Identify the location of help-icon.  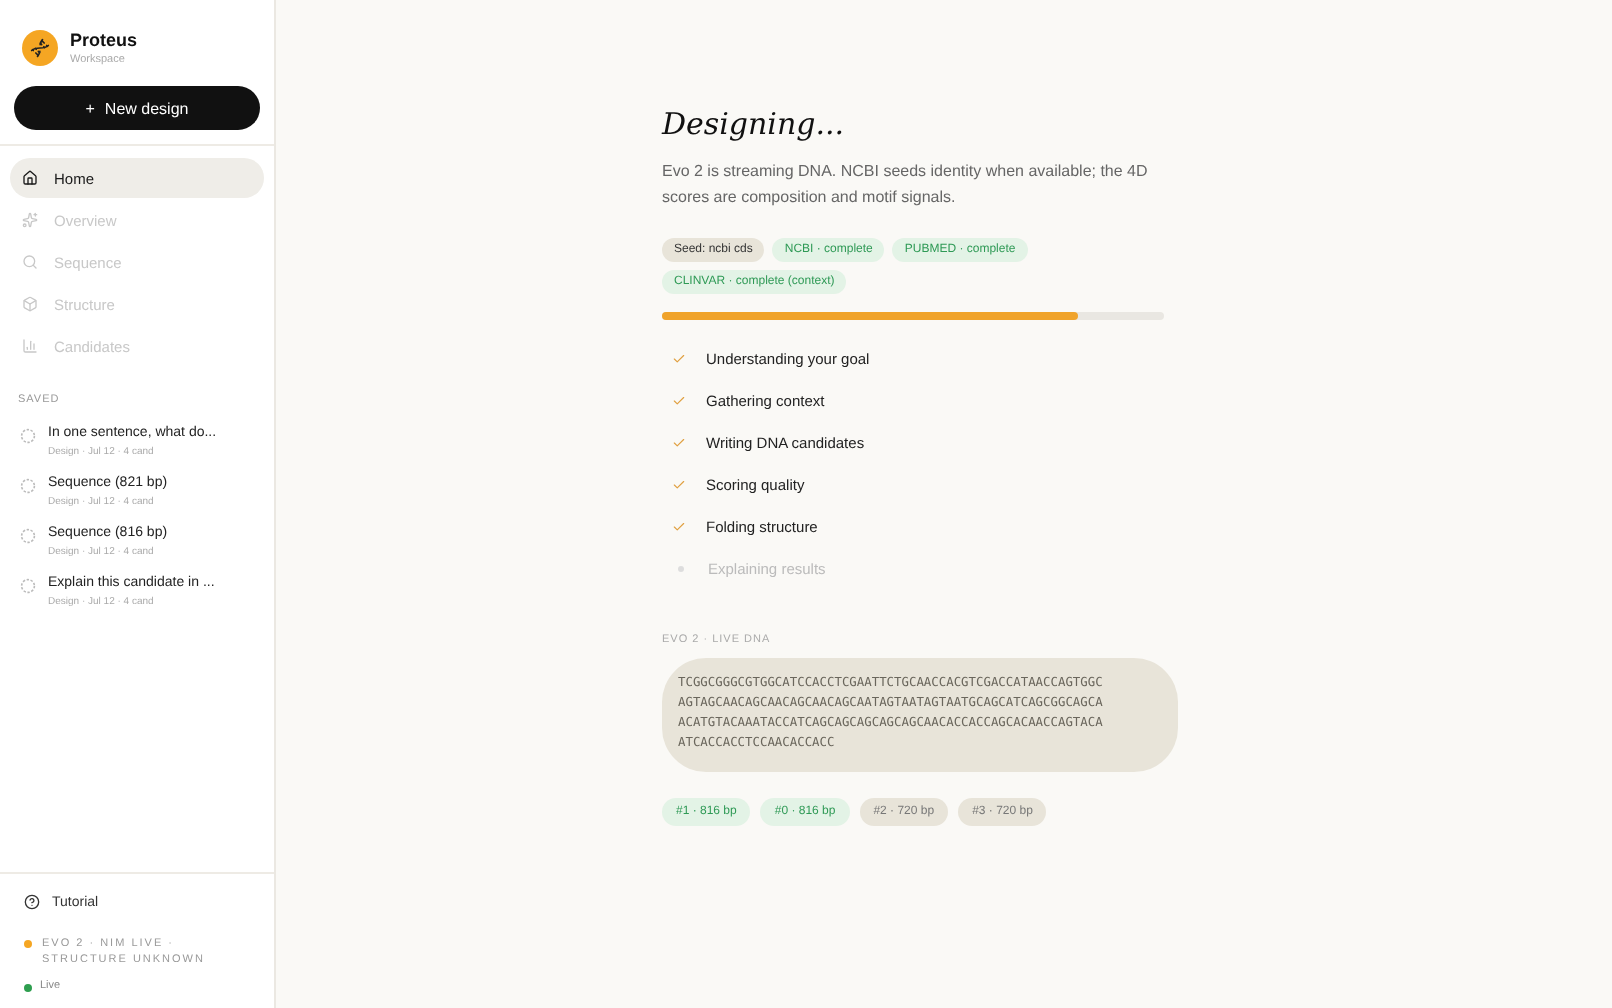
(32, 902).